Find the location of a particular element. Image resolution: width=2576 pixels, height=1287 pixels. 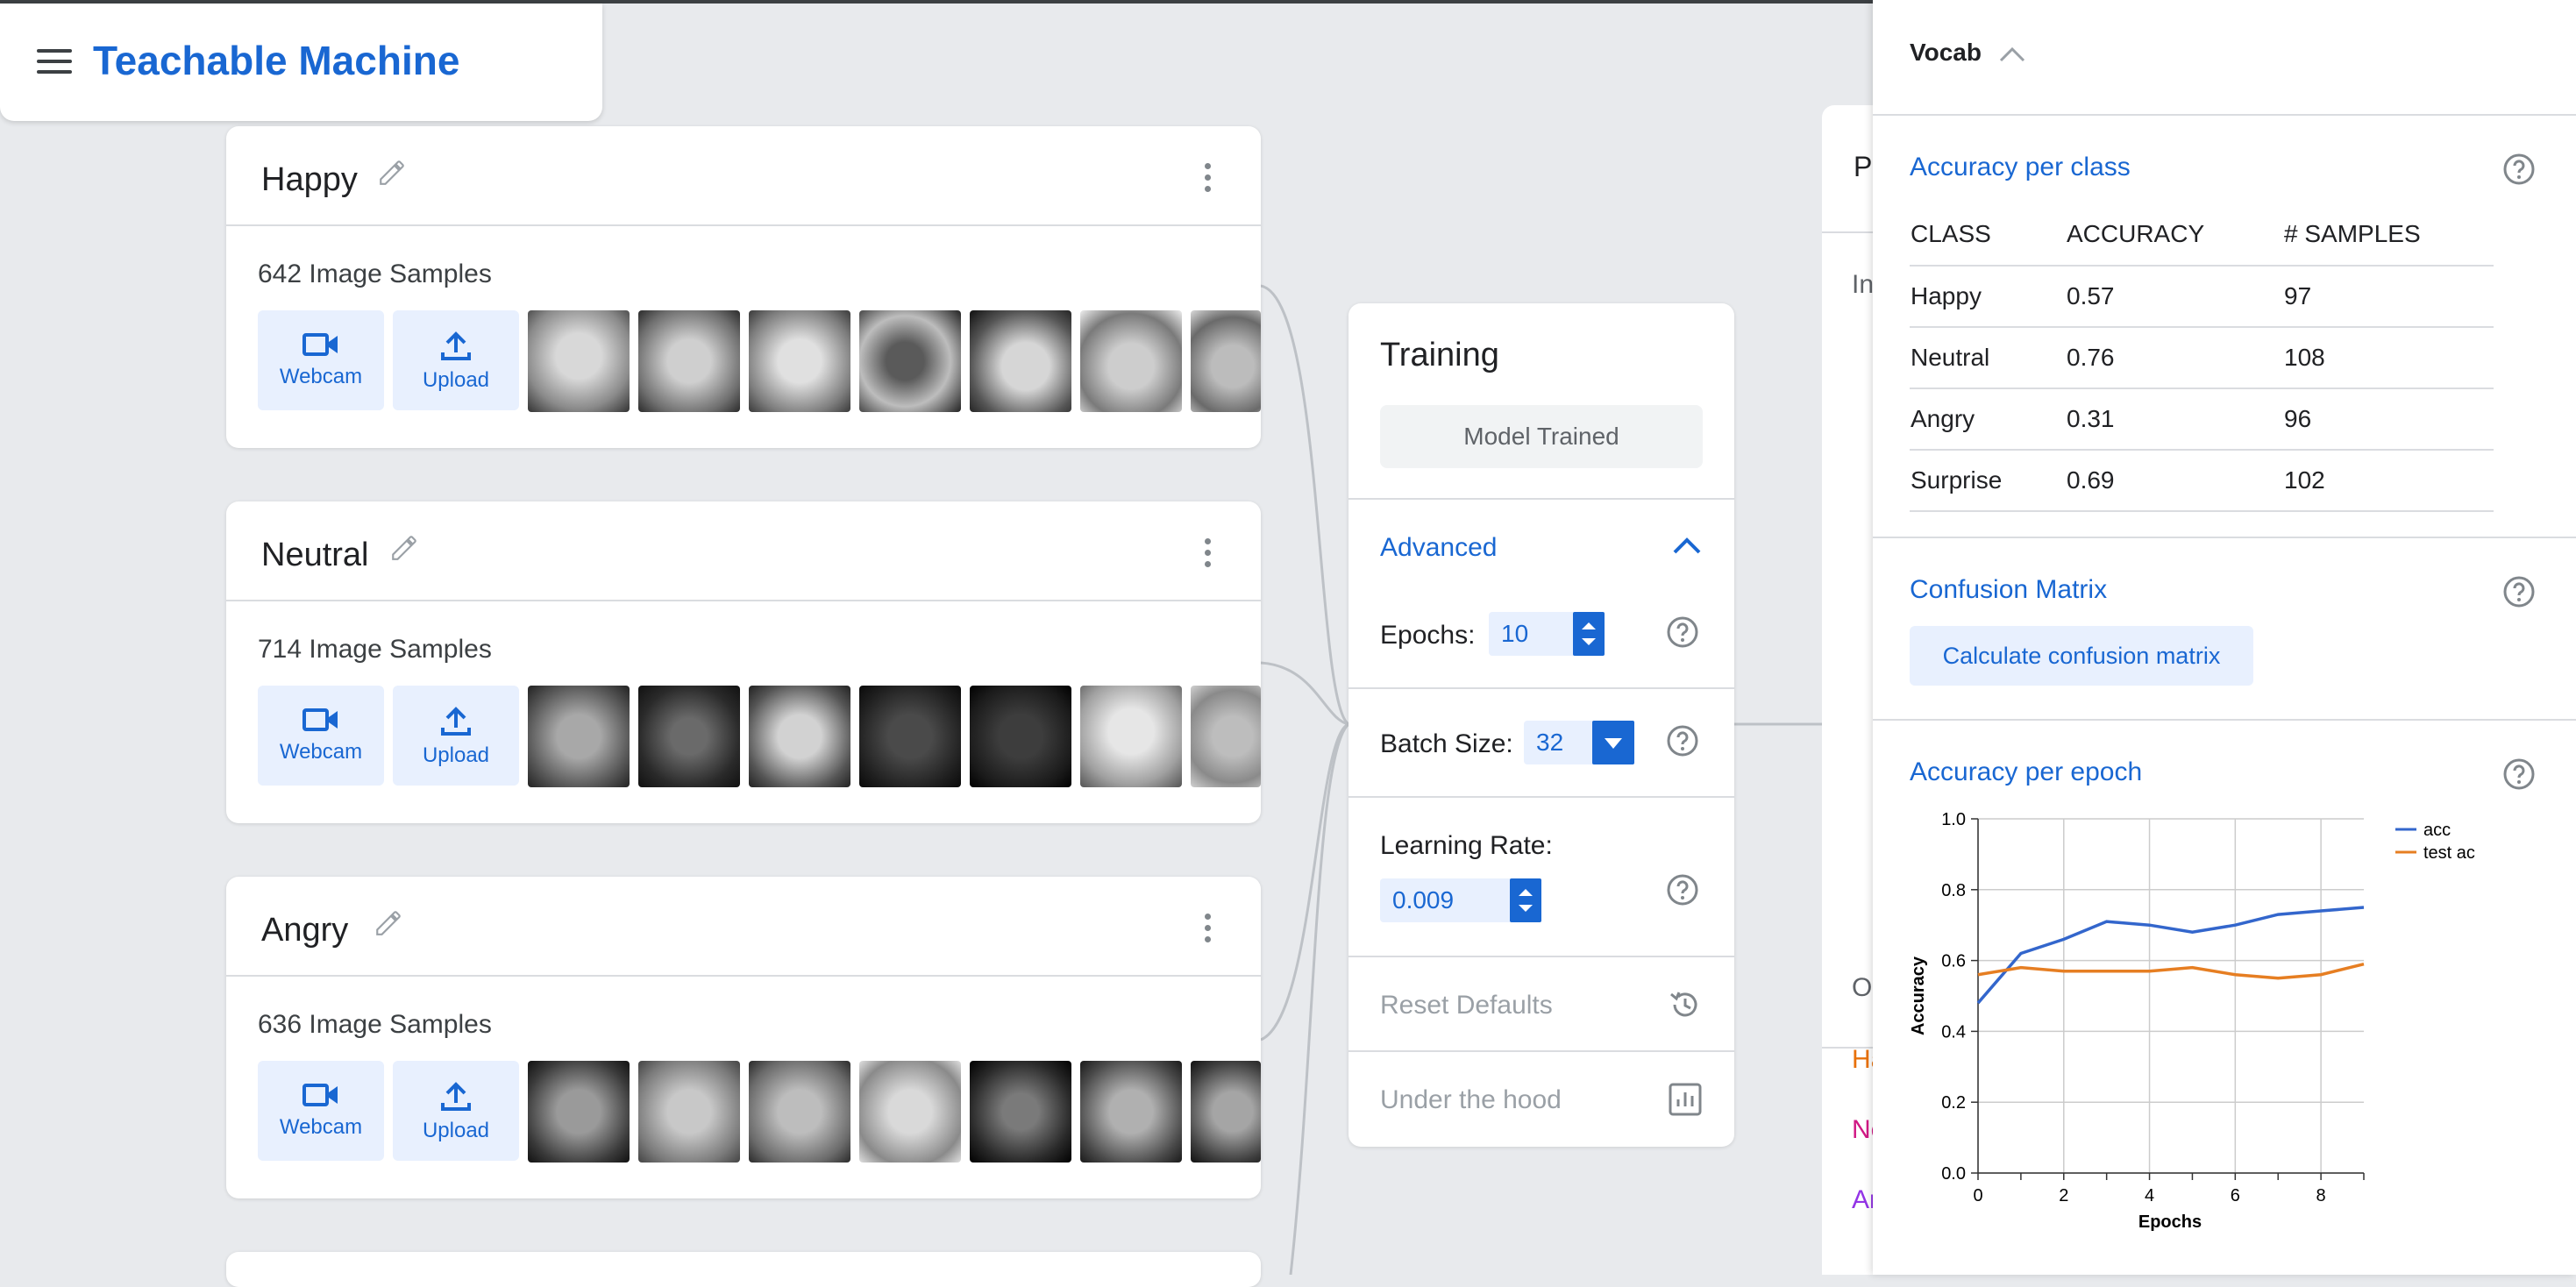

bar-chart-icon is located at coordinates (1685, 1100).